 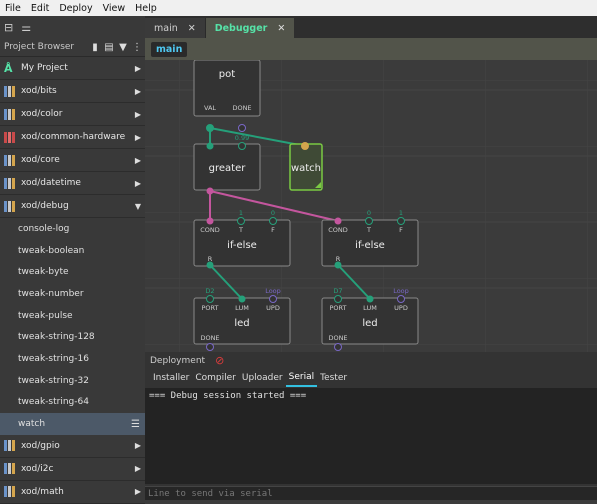 I want to click on sidebar-item-xod-bits: xod/bits ▶, so click(x=72, y=91).